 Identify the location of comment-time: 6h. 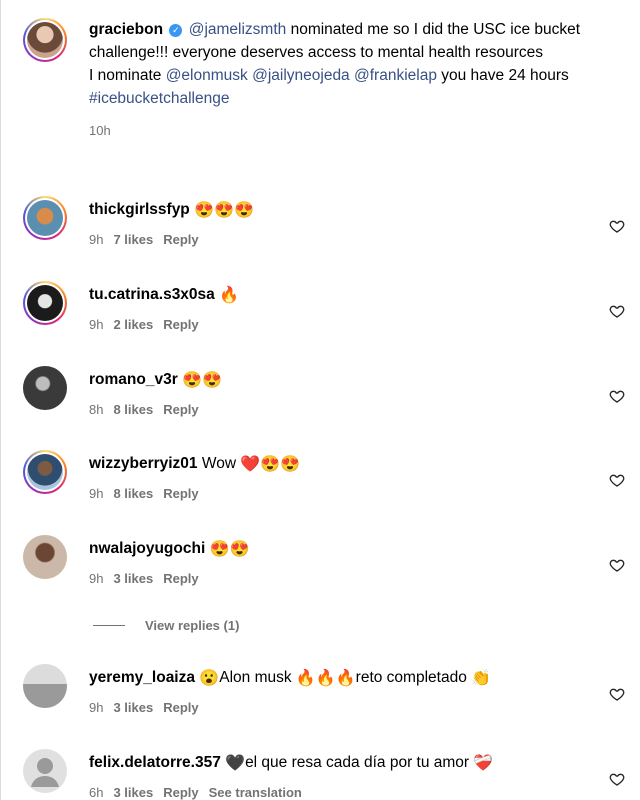
(96, 792).